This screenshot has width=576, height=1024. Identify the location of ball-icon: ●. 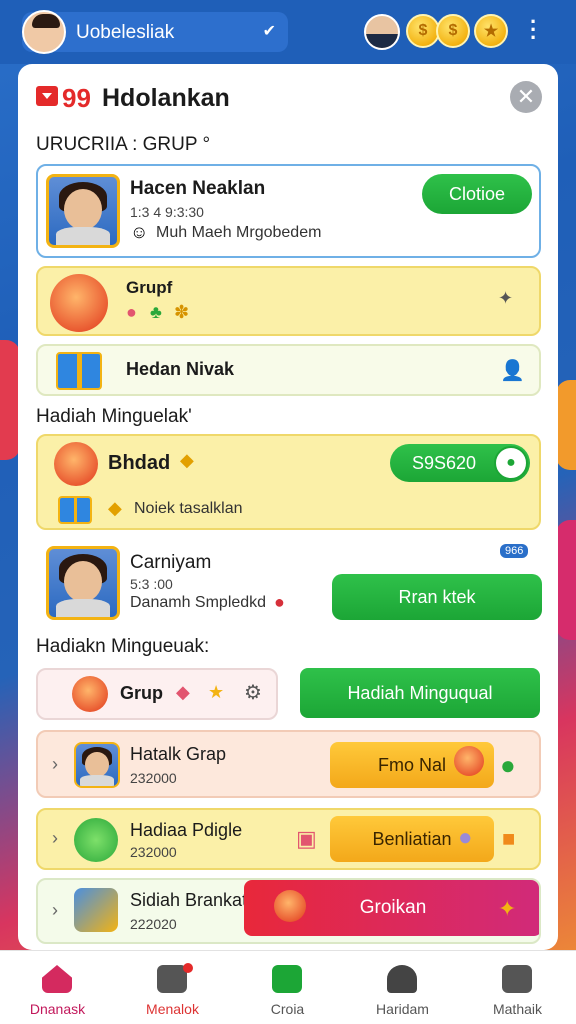
(279, 602).